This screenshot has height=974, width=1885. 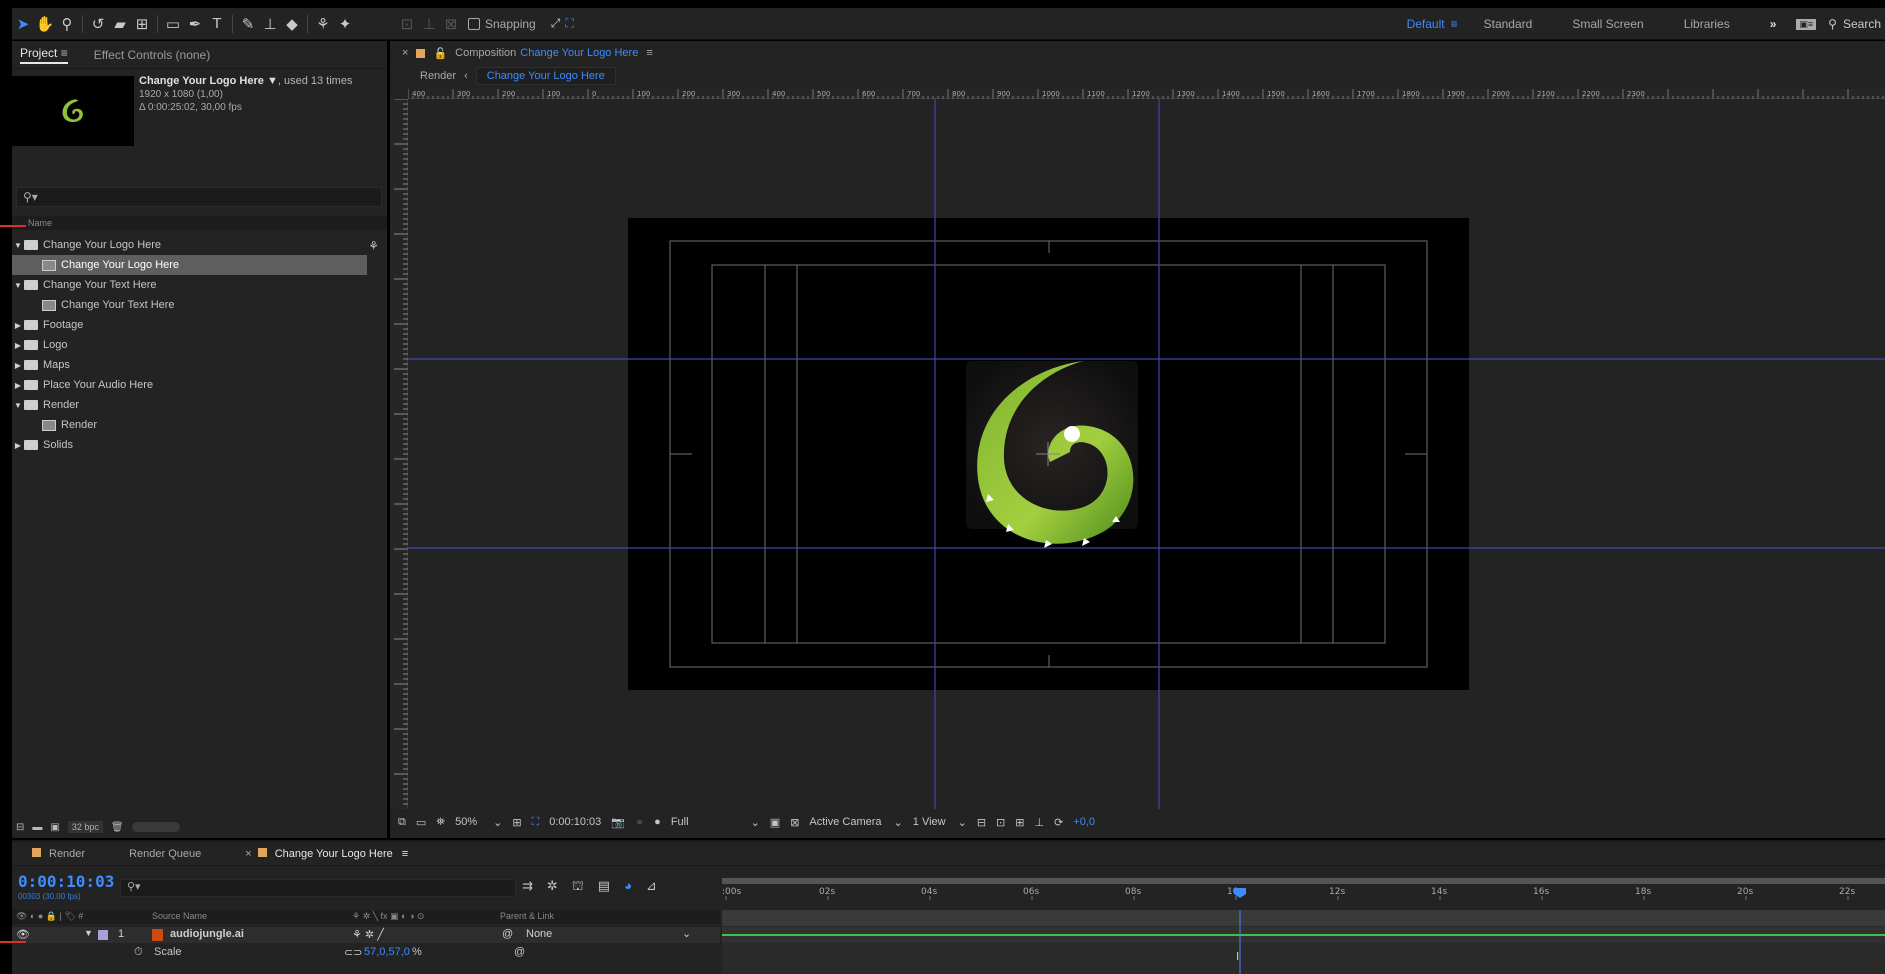 I want to click on resolution-select: Full, so click(x=686, y=822).